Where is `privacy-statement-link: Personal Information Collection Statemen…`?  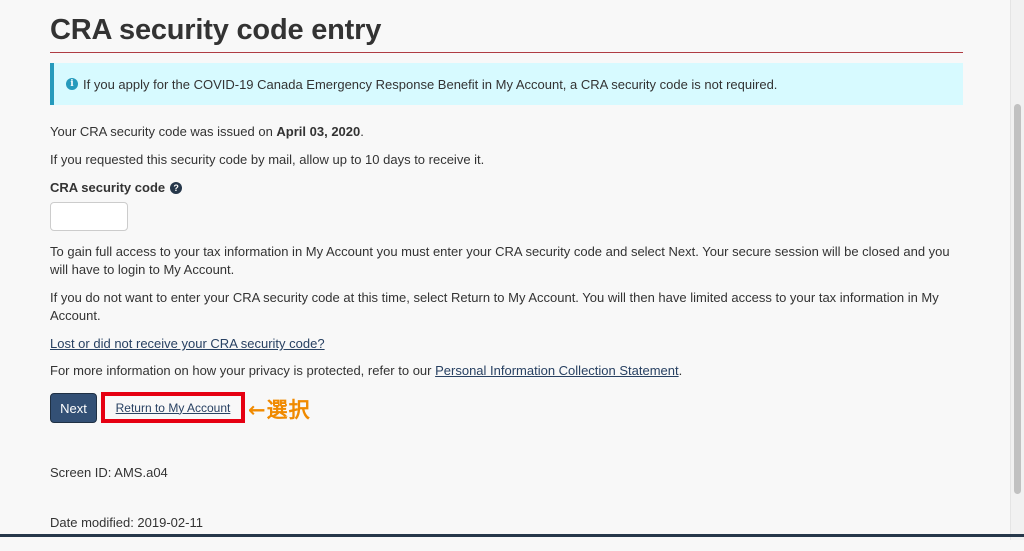
privacy-statement-link: Personal Information Collection Statemen… is located at coordinates (557, 370).